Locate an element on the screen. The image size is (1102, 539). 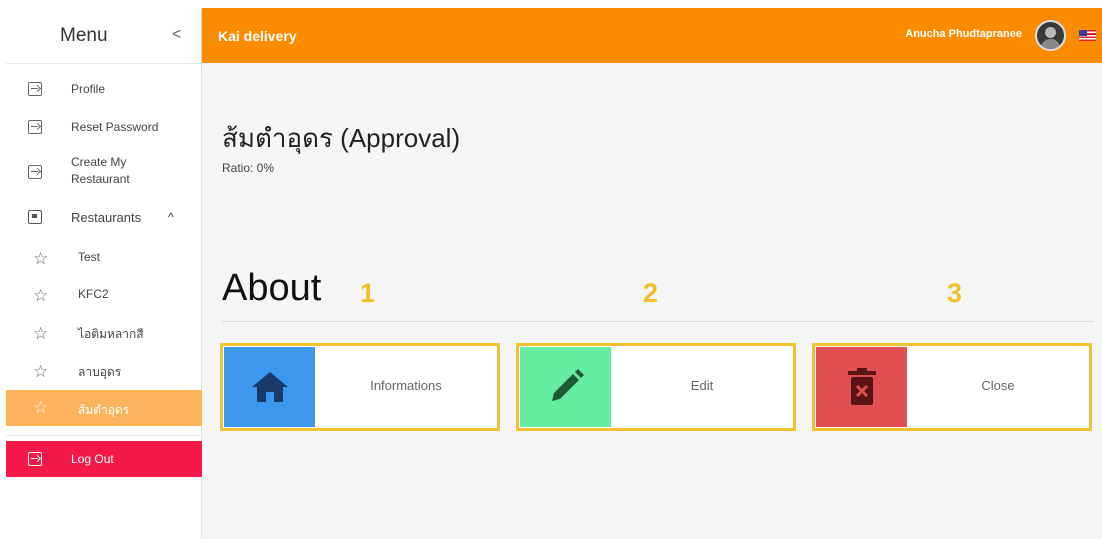
logout-button: Log Out is located at coordinates (104, 459).